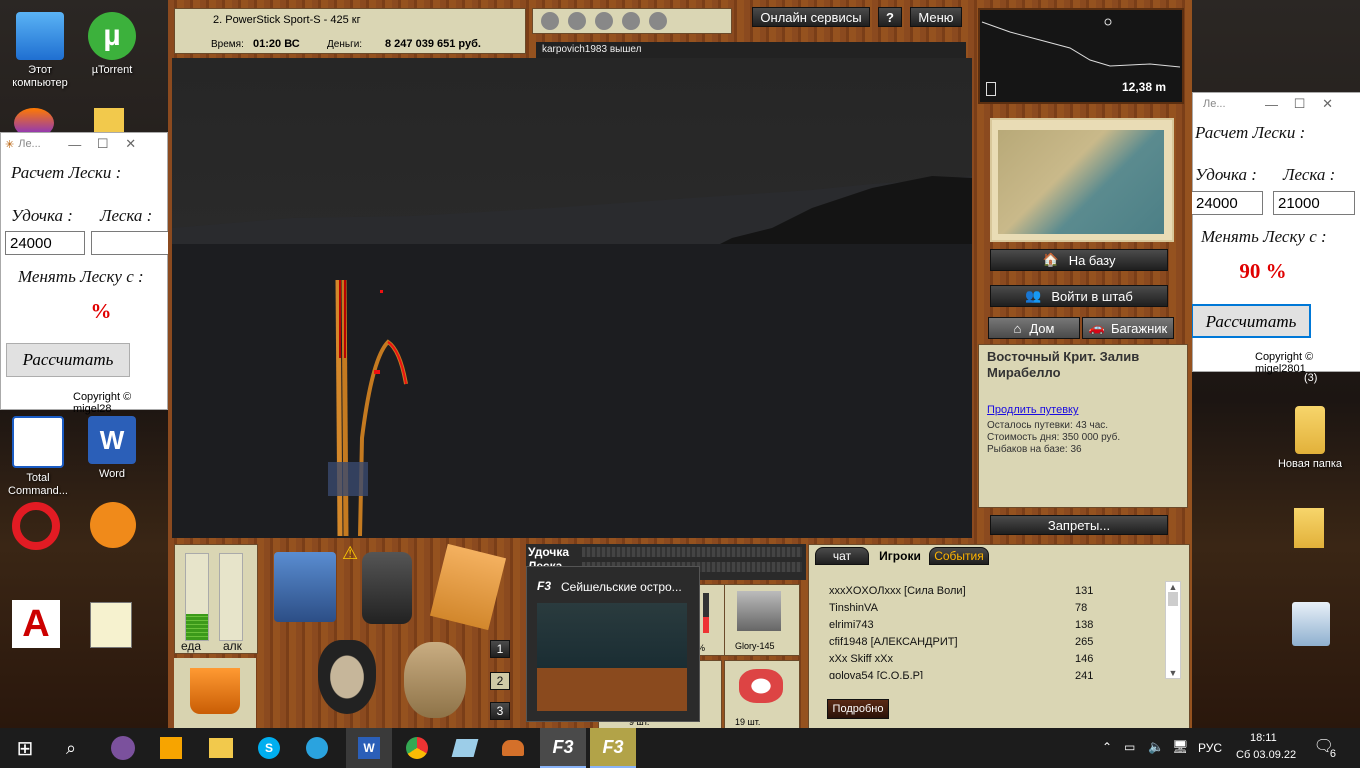 The width and height of the screenshot is (1360, 768). I want to click on rod-slots, so click(632, 21).